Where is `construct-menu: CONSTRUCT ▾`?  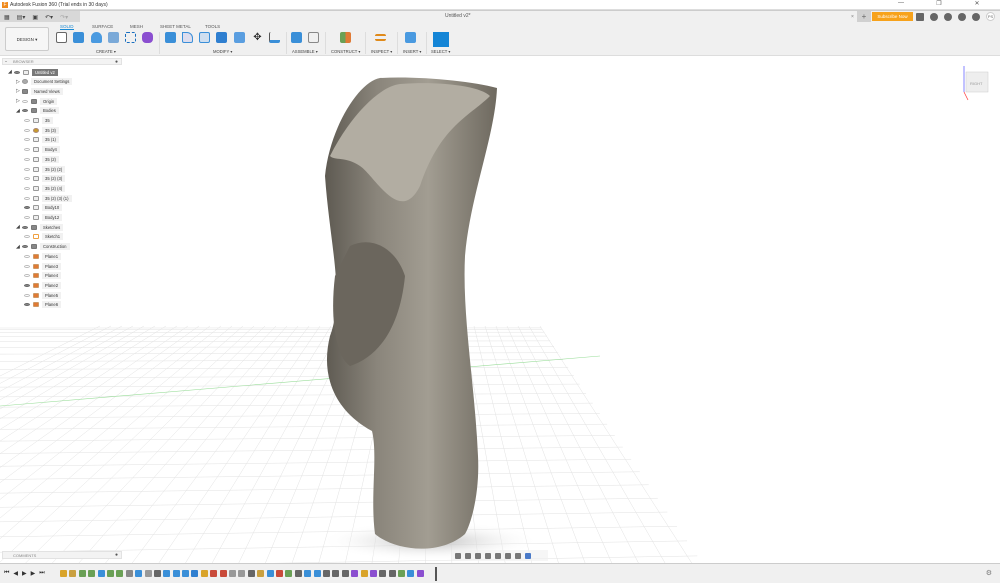 construct-menu: CONSTRUCT ▾ is located at coordinates (345, 51).